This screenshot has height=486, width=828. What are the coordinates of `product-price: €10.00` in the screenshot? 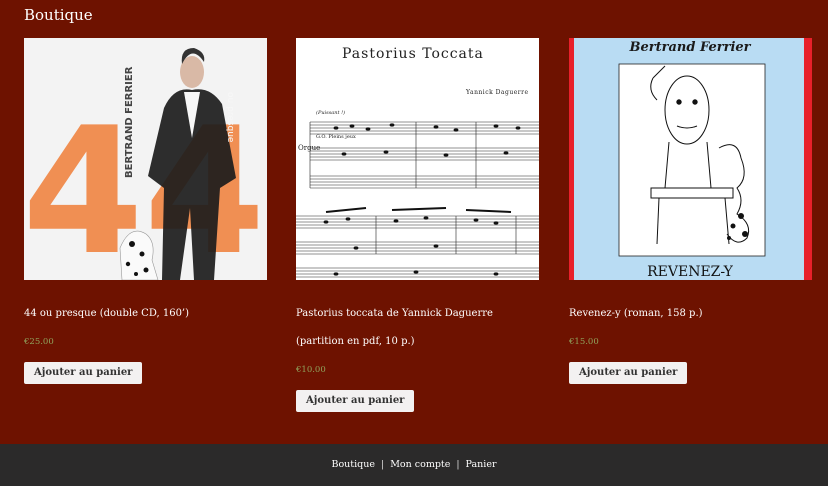 It's located at (311, 370).